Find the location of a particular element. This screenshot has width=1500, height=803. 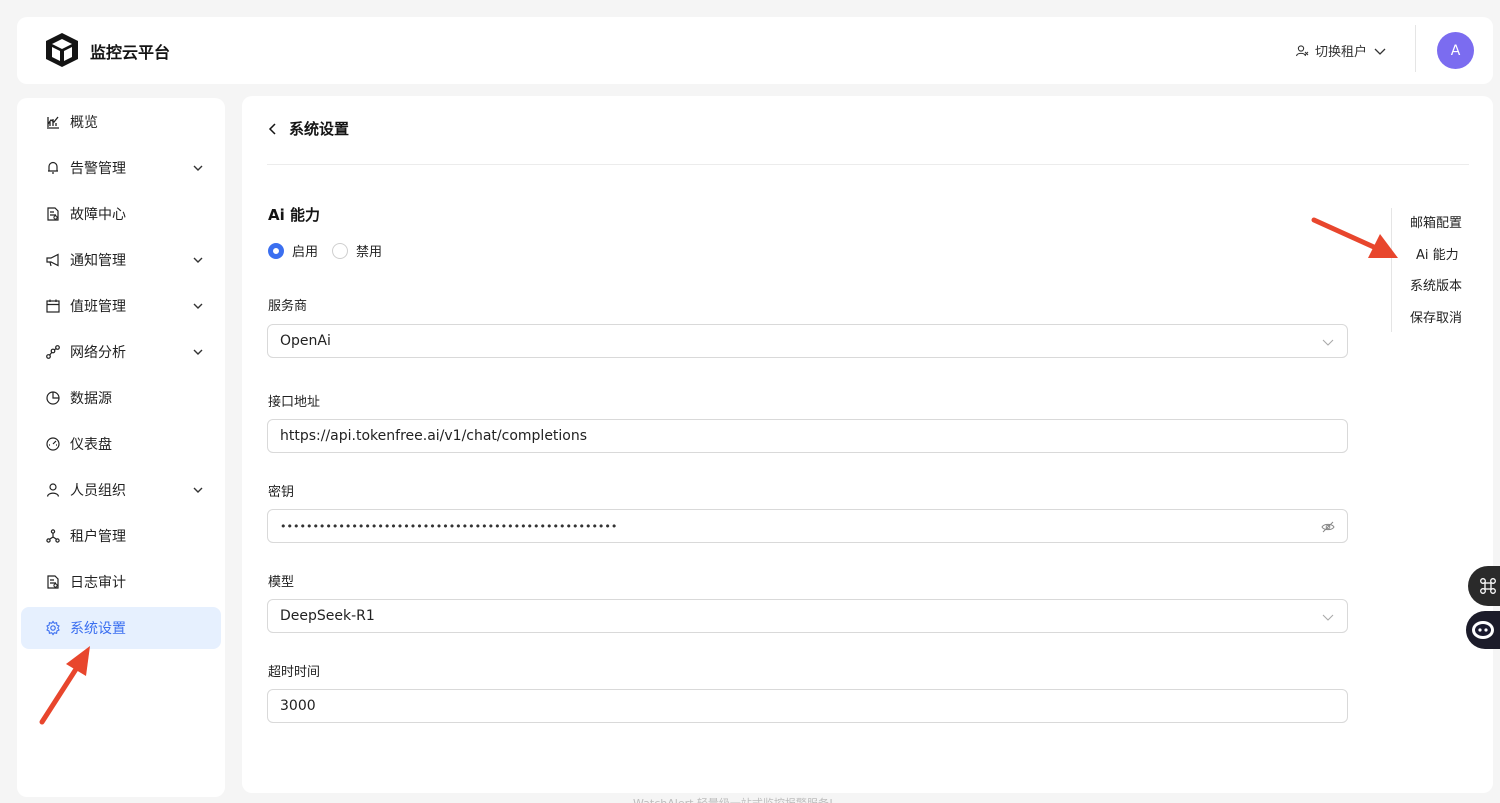

provider-label: 服务商 is located at coordinates (288, 306).